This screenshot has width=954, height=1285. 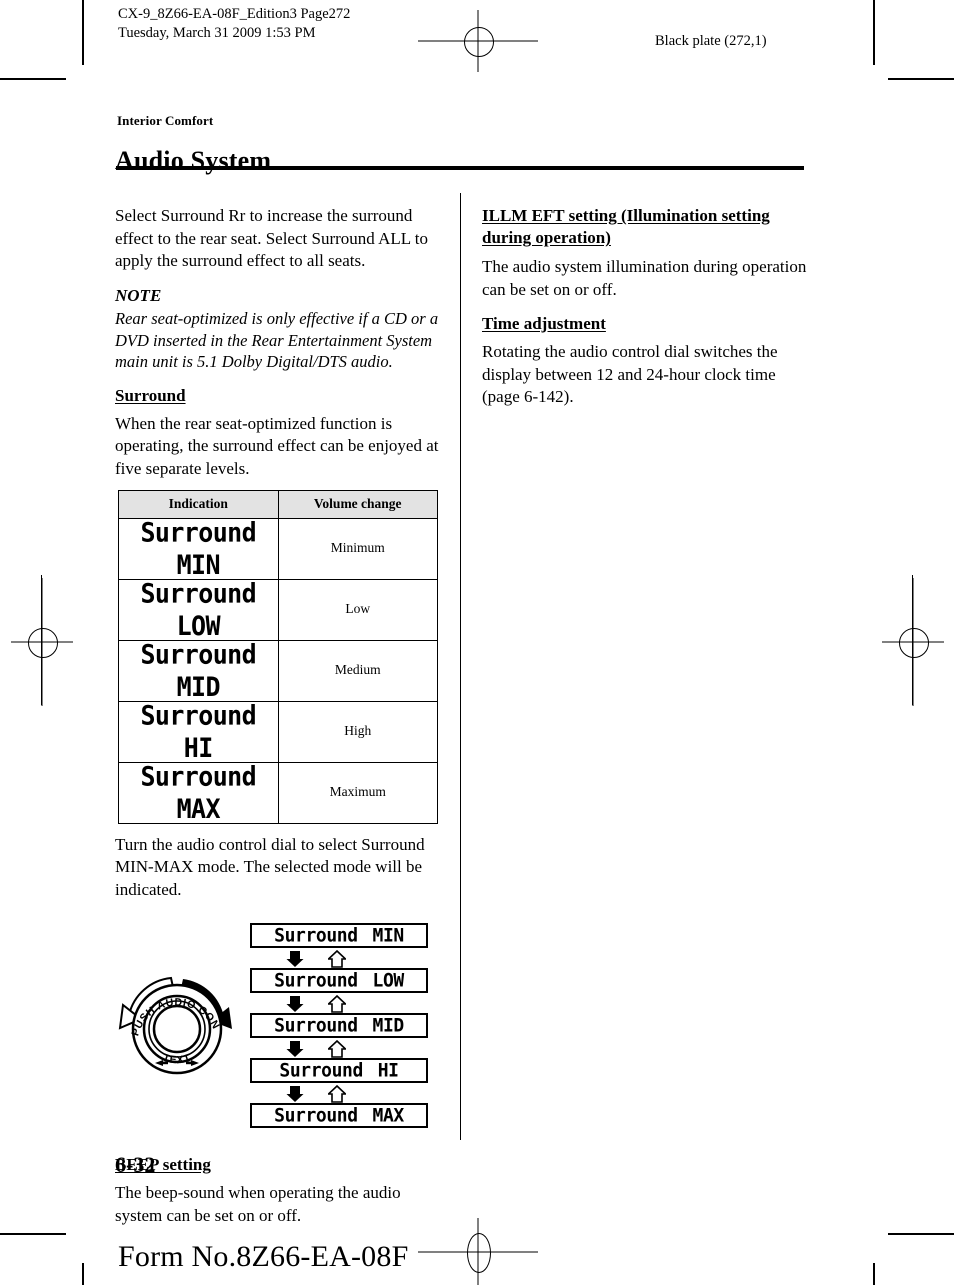 I want to click on surround-heading: Surround, so click(x=150, y=395).